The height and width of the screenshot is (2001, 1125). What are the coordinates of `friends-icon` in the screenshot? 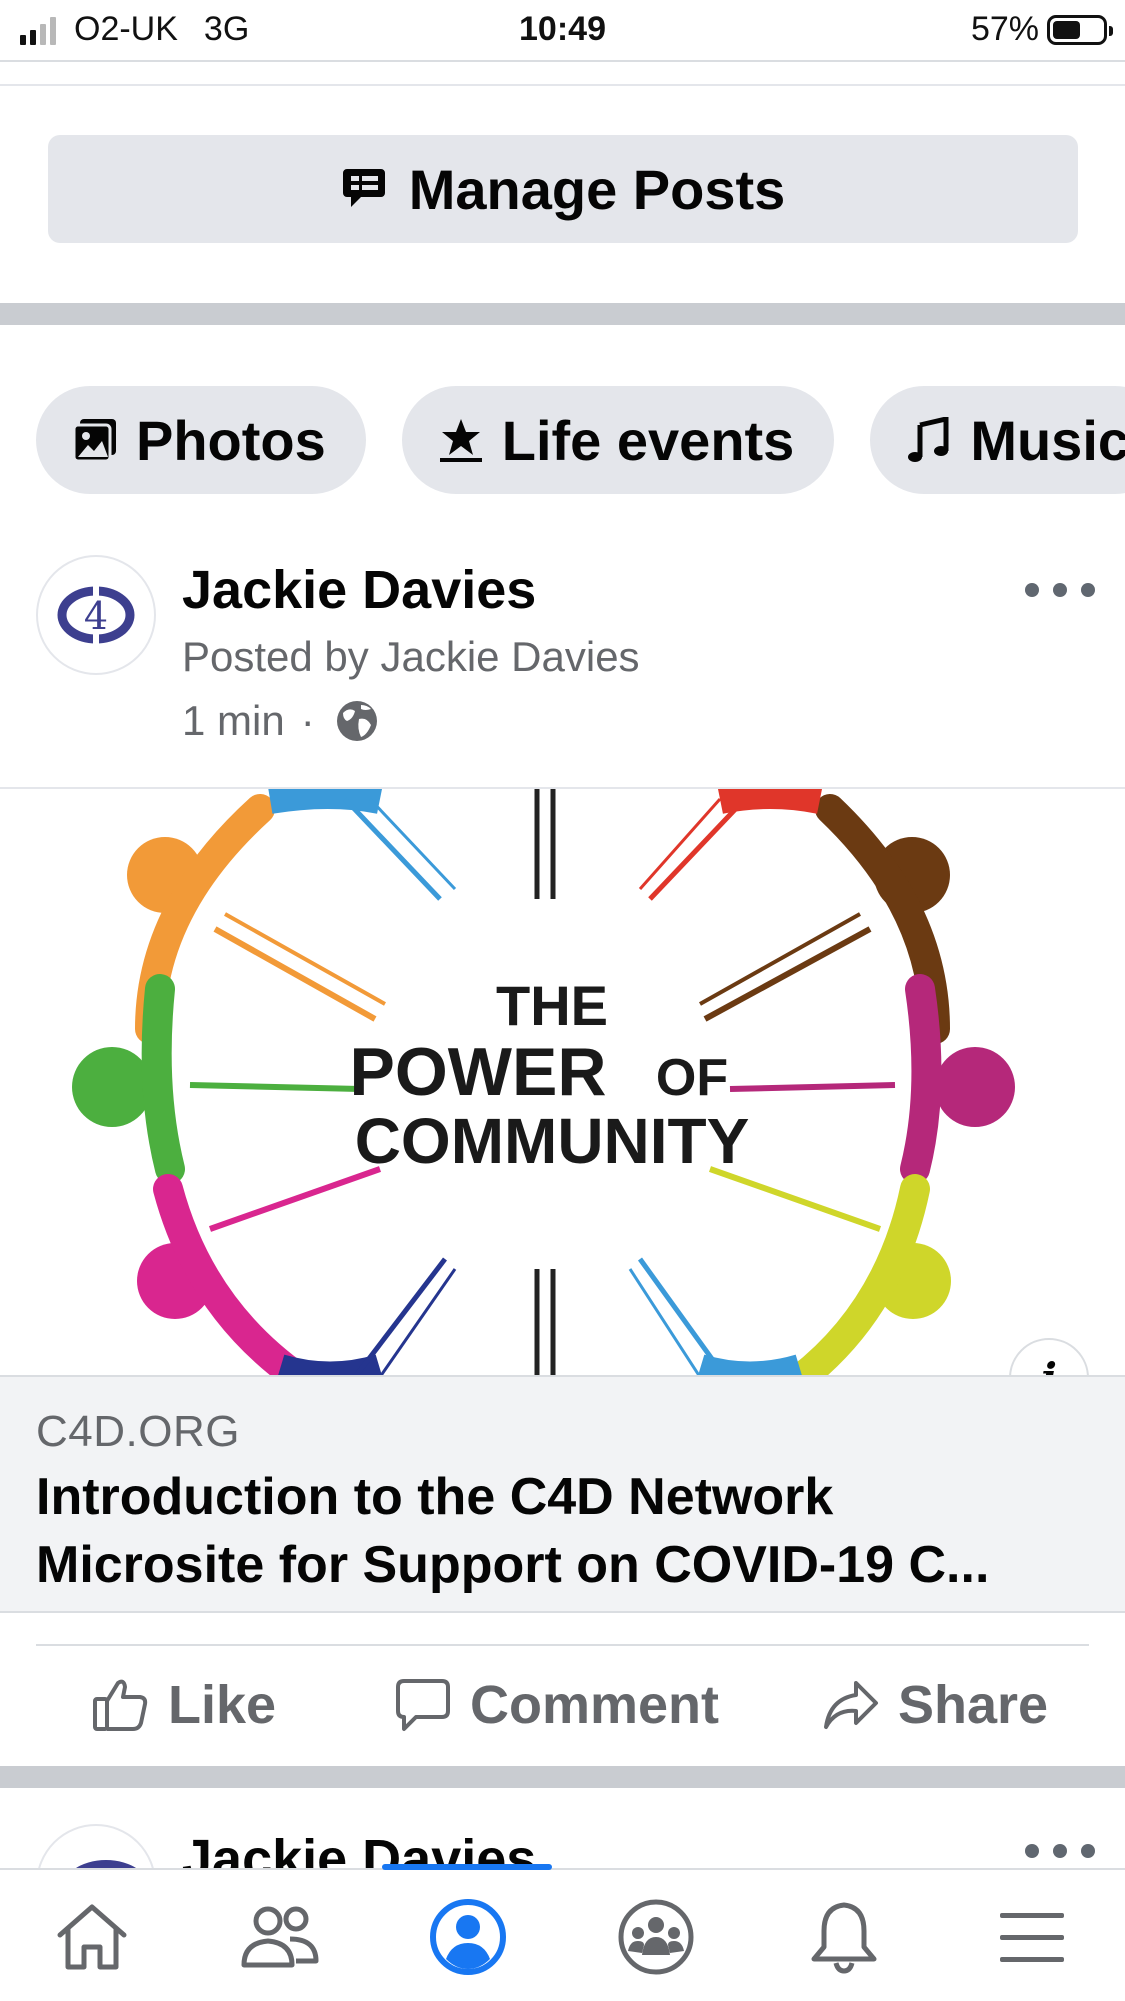 It's located at (280, 1936).